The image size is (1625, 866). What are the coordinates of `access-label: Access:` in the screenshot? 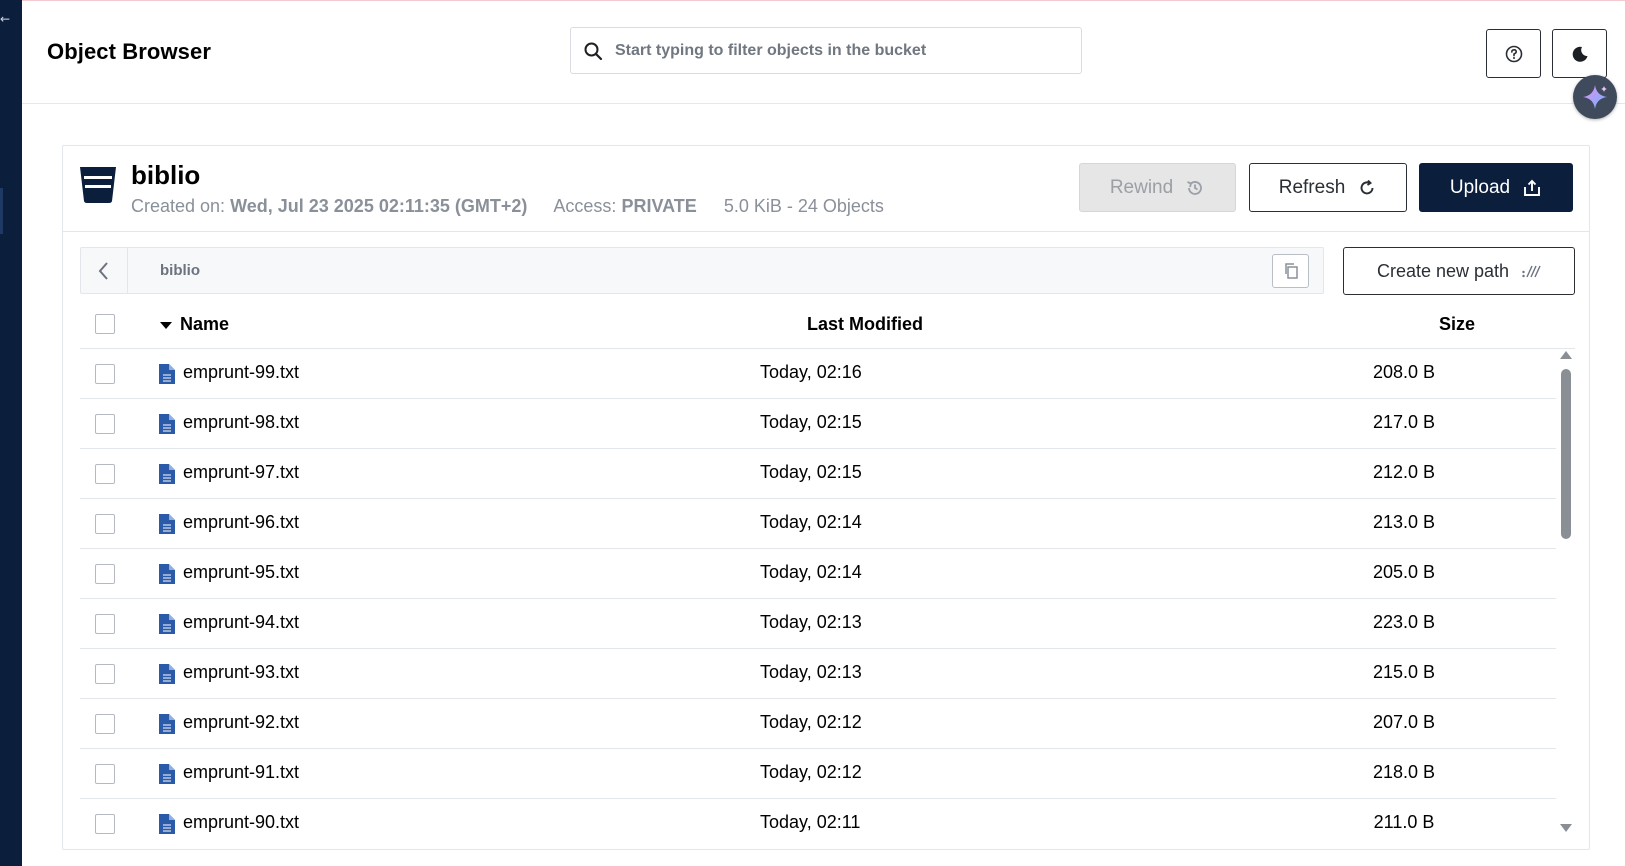 It's located at (585, 206).